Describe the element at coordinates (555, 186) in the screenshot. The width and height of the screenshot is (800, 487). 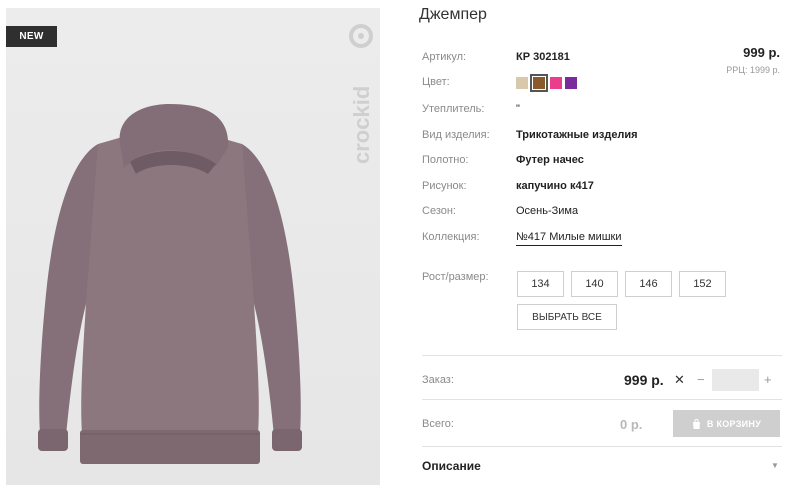
I see `pattern-value: капучино к417` at that location.